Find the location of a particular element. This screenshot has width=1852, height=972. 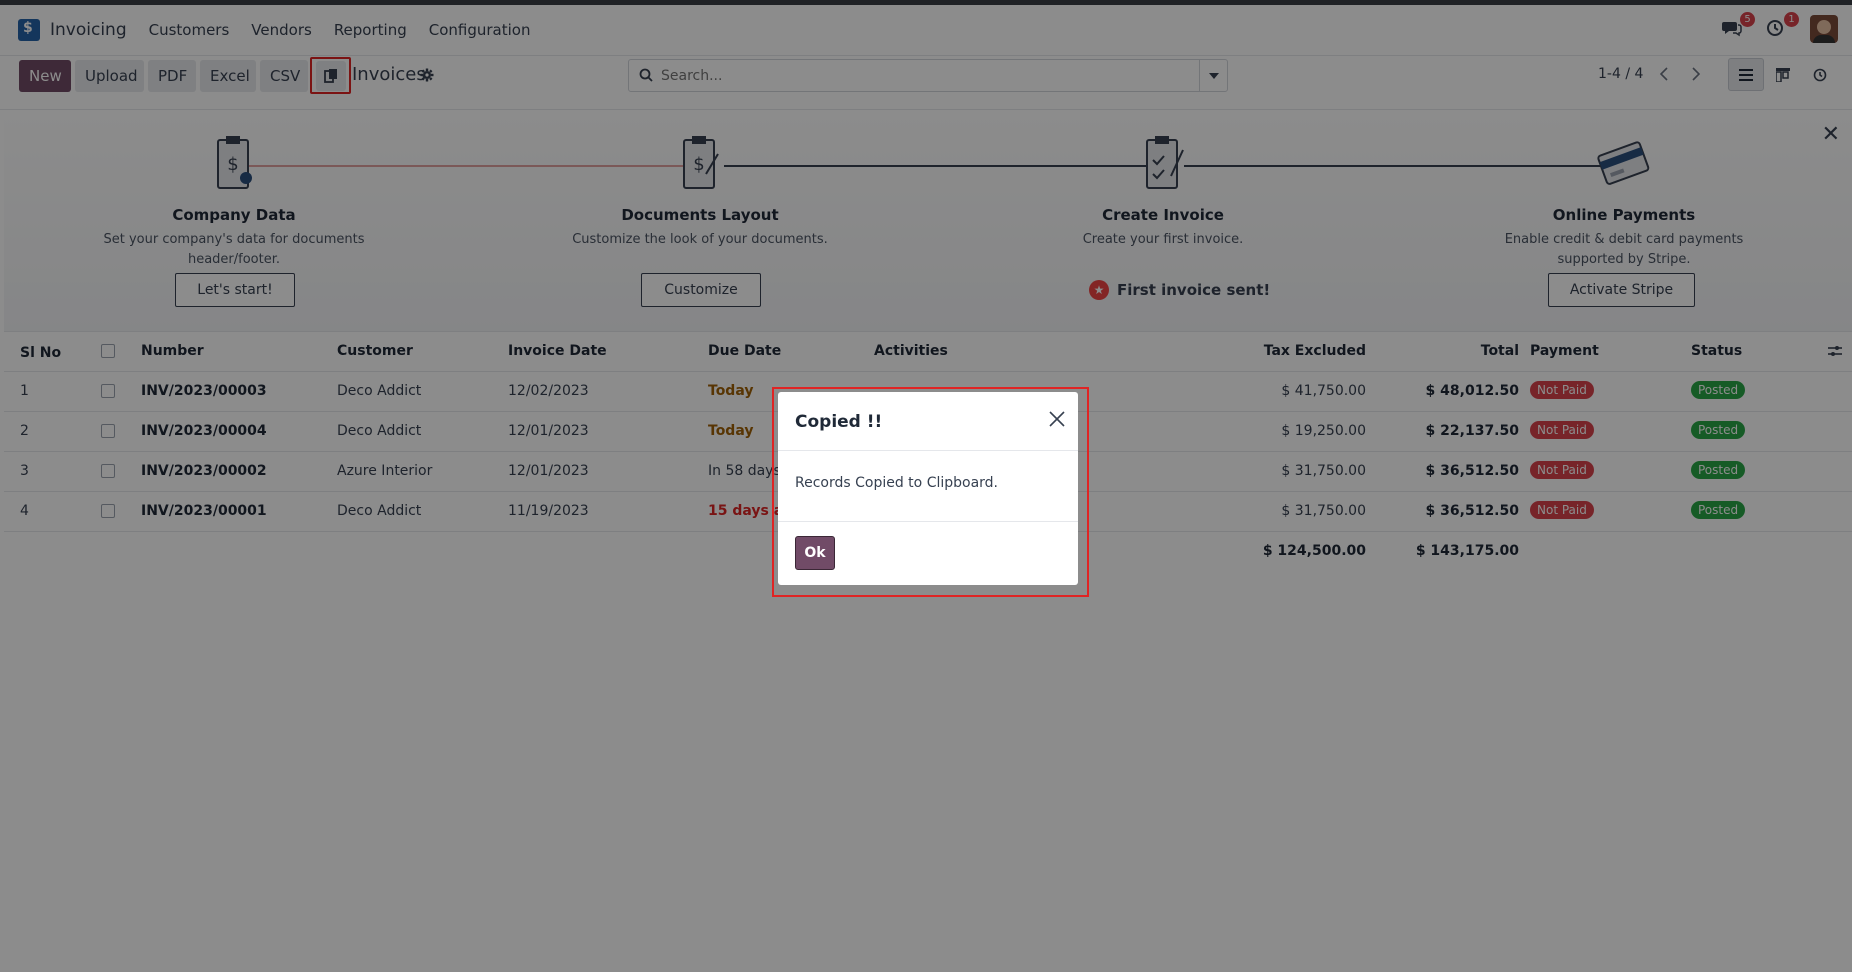

dialog-body: Records Copied to Clipboard. is located at coordinates (928, 486).